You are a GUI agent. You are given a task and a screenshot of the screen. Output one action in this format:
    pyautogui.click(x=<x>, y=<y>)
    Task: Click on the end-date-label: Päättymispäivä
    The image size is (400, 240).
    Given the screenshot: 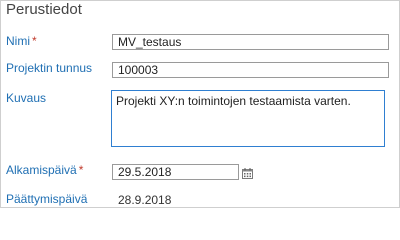 What is the action you would take?
    pyautogui.click(x=47, y=199)
    